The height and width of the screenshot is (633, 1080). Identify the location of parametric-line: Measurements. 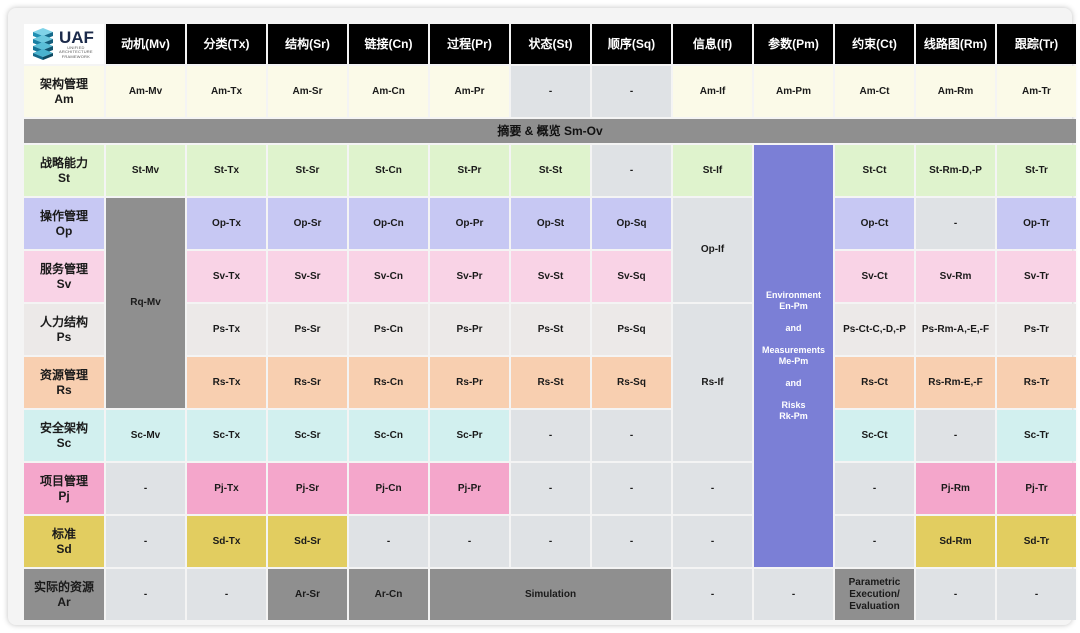
(793, 350).